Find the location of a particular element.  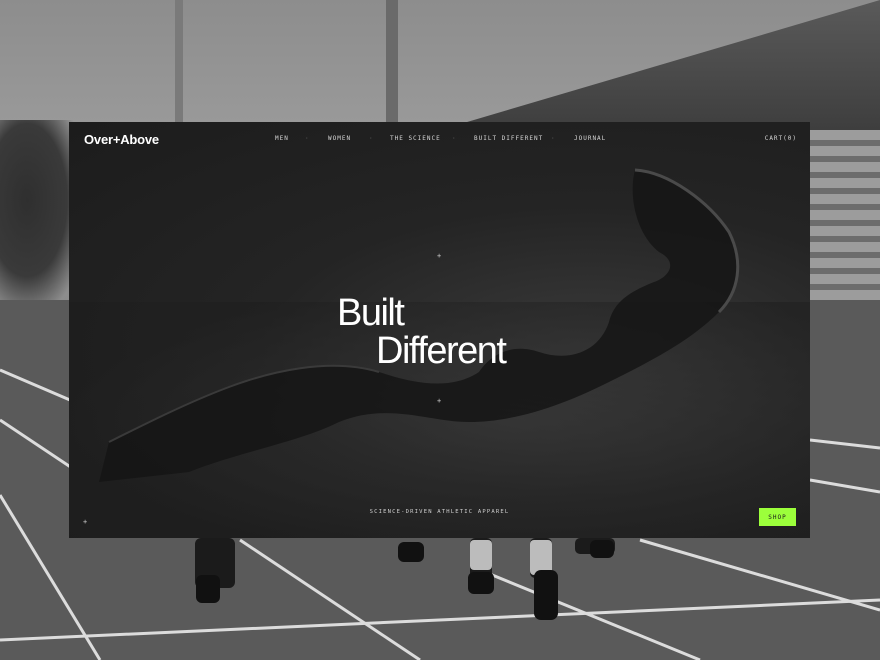

nav-item-journal: JOURNAL is located at coordinates (590, 138).